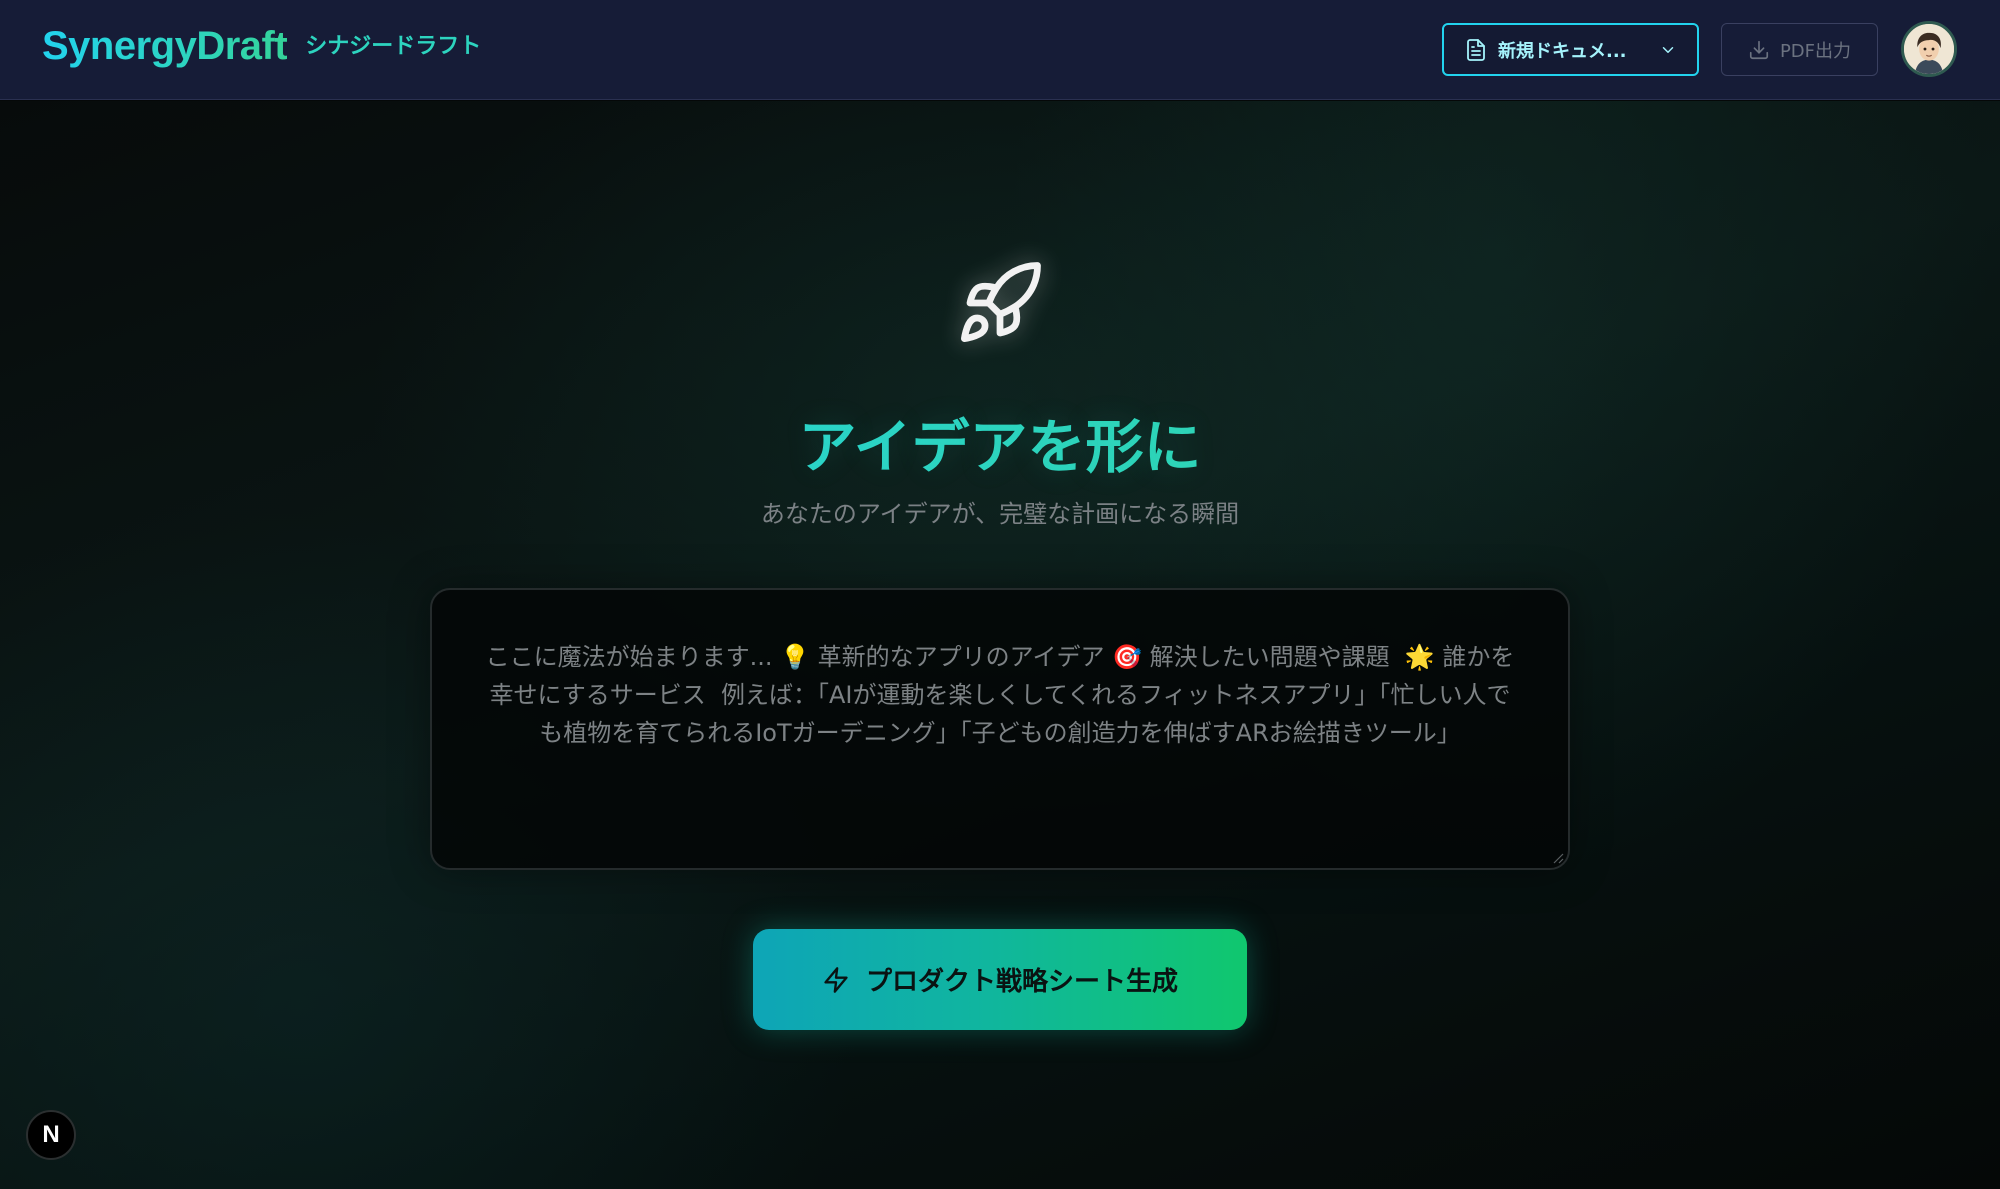 This screenshot has width=2000, height=1189. Describe the element at coordinates (1759, 49) in the screenshot. I see `download-icon` at that location.